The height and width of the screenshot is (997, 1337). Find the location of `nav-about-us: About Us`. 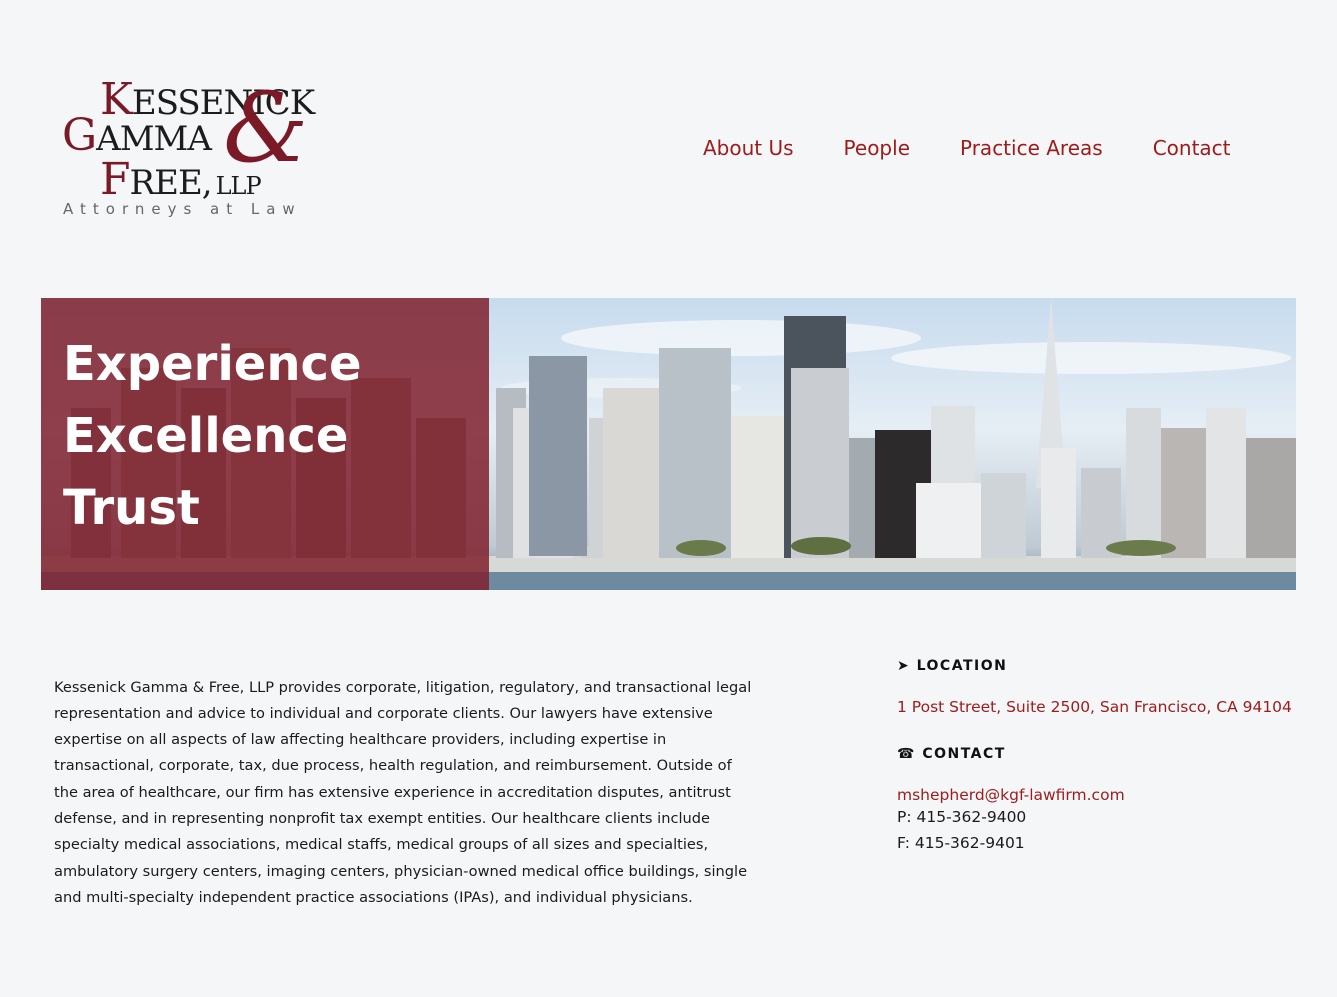

nav-about-us: About Us is located at coordinates (748, 148).